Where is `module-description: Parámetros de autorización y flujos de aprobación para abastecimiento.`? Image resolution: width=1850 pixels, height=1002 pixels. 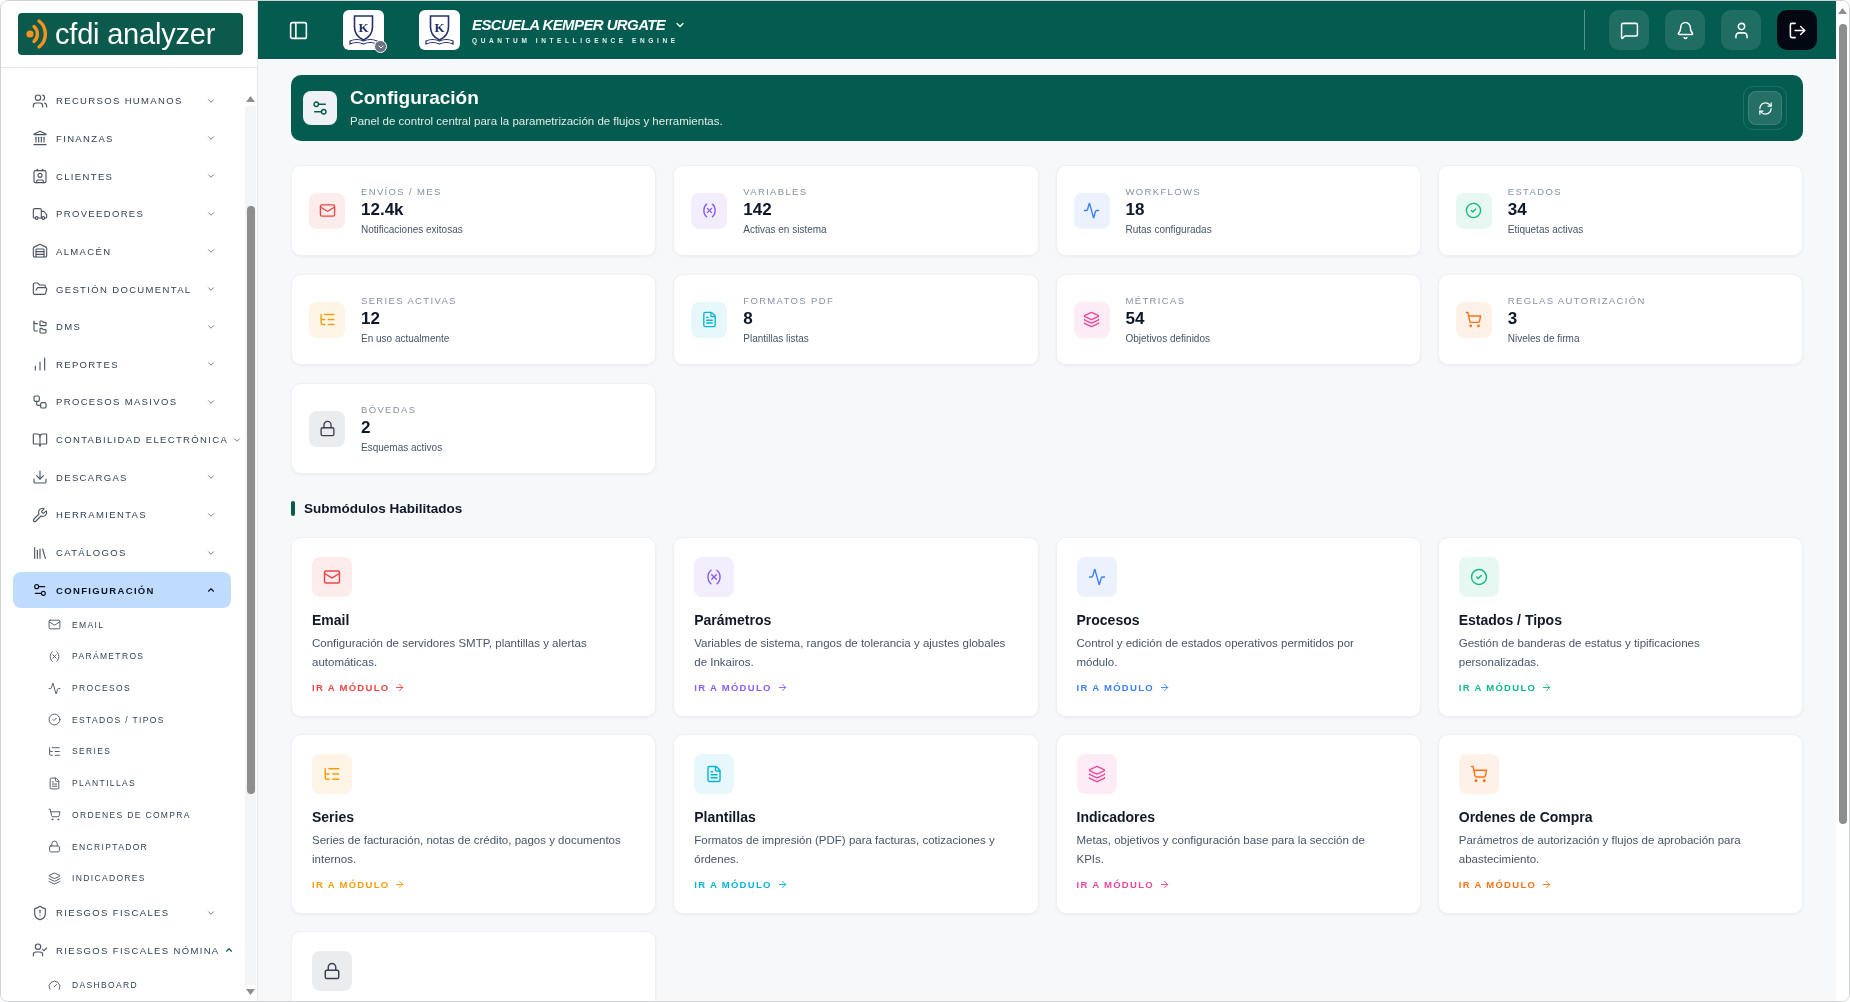
module-description: Parámetros de autorización y flujos de aprobación para abastecimiento. is located at coordinates (1600, 849).